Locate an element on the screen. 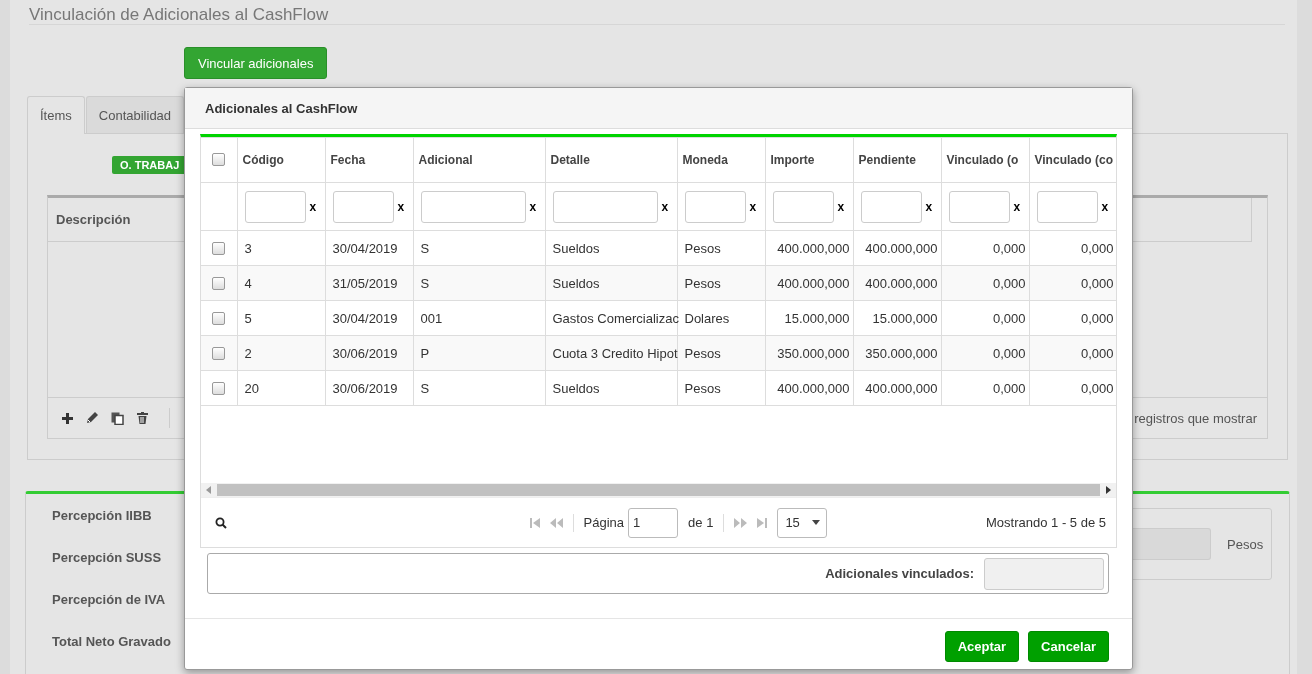 Image resolution: width=1312 pixels, height=674 pixels. column-header: Pendiente is located at coordinates (897, 160).